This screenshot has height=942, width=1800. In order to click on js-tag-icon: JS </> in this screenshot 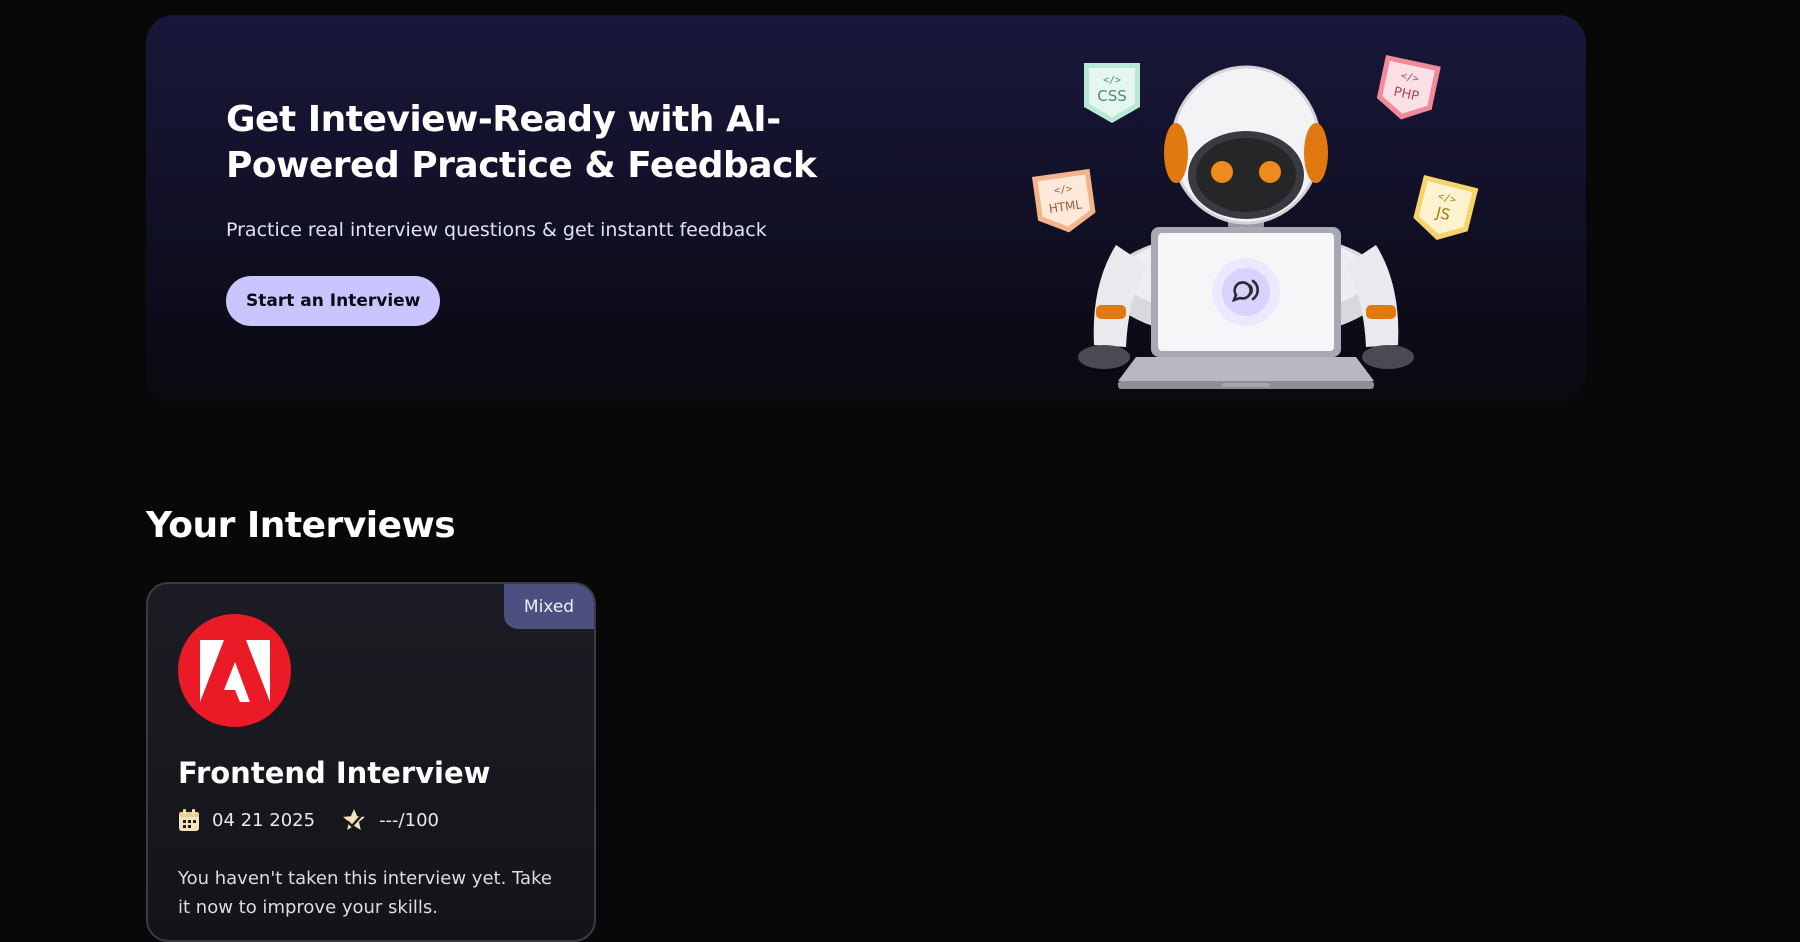, I will do `click(1446, 207)`.